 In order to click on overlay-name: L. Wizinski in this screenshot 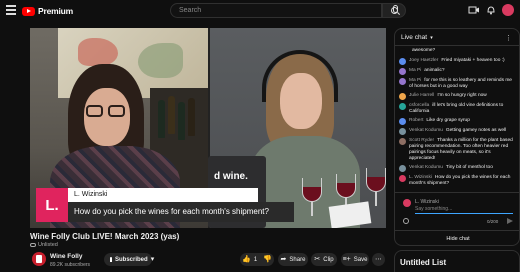, I will do `click(163, 195)`.